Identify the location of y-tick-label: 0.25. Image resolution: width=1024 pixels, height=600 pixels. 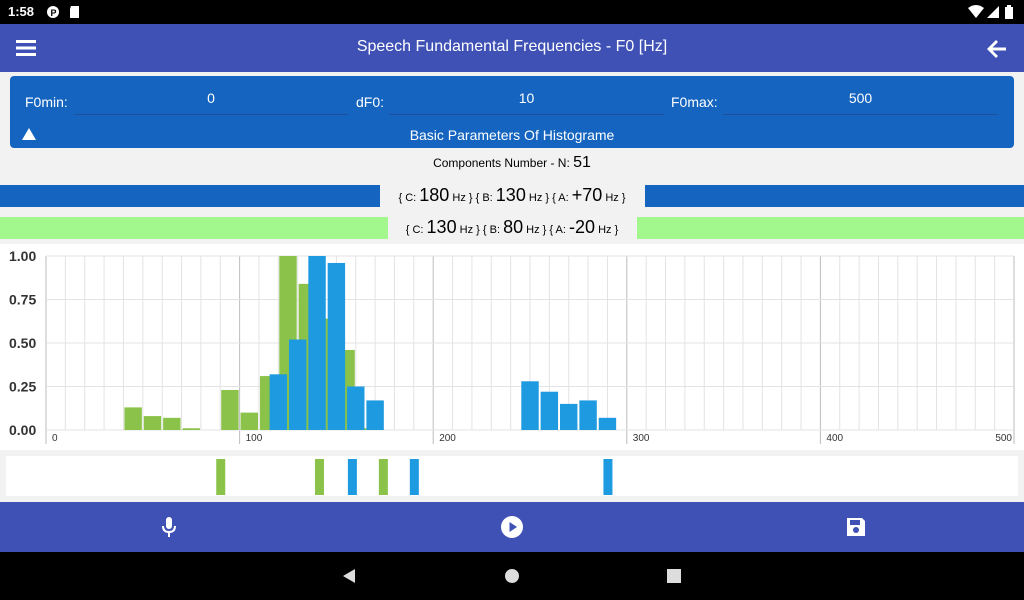
(22, 387).